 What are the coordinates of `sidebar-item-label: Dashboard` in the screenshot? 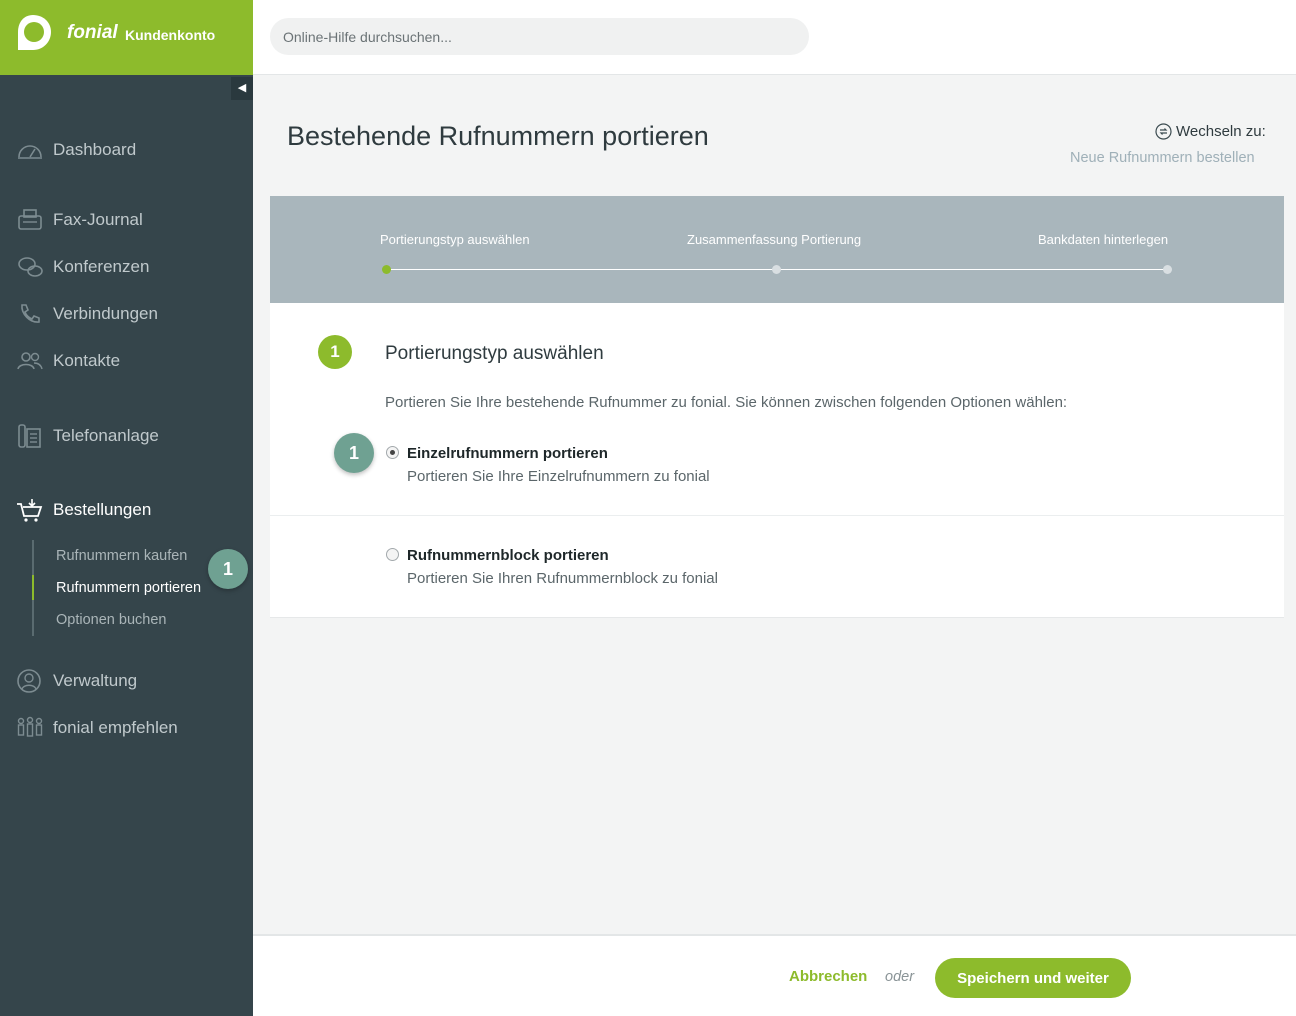 It's located at (95, 149).